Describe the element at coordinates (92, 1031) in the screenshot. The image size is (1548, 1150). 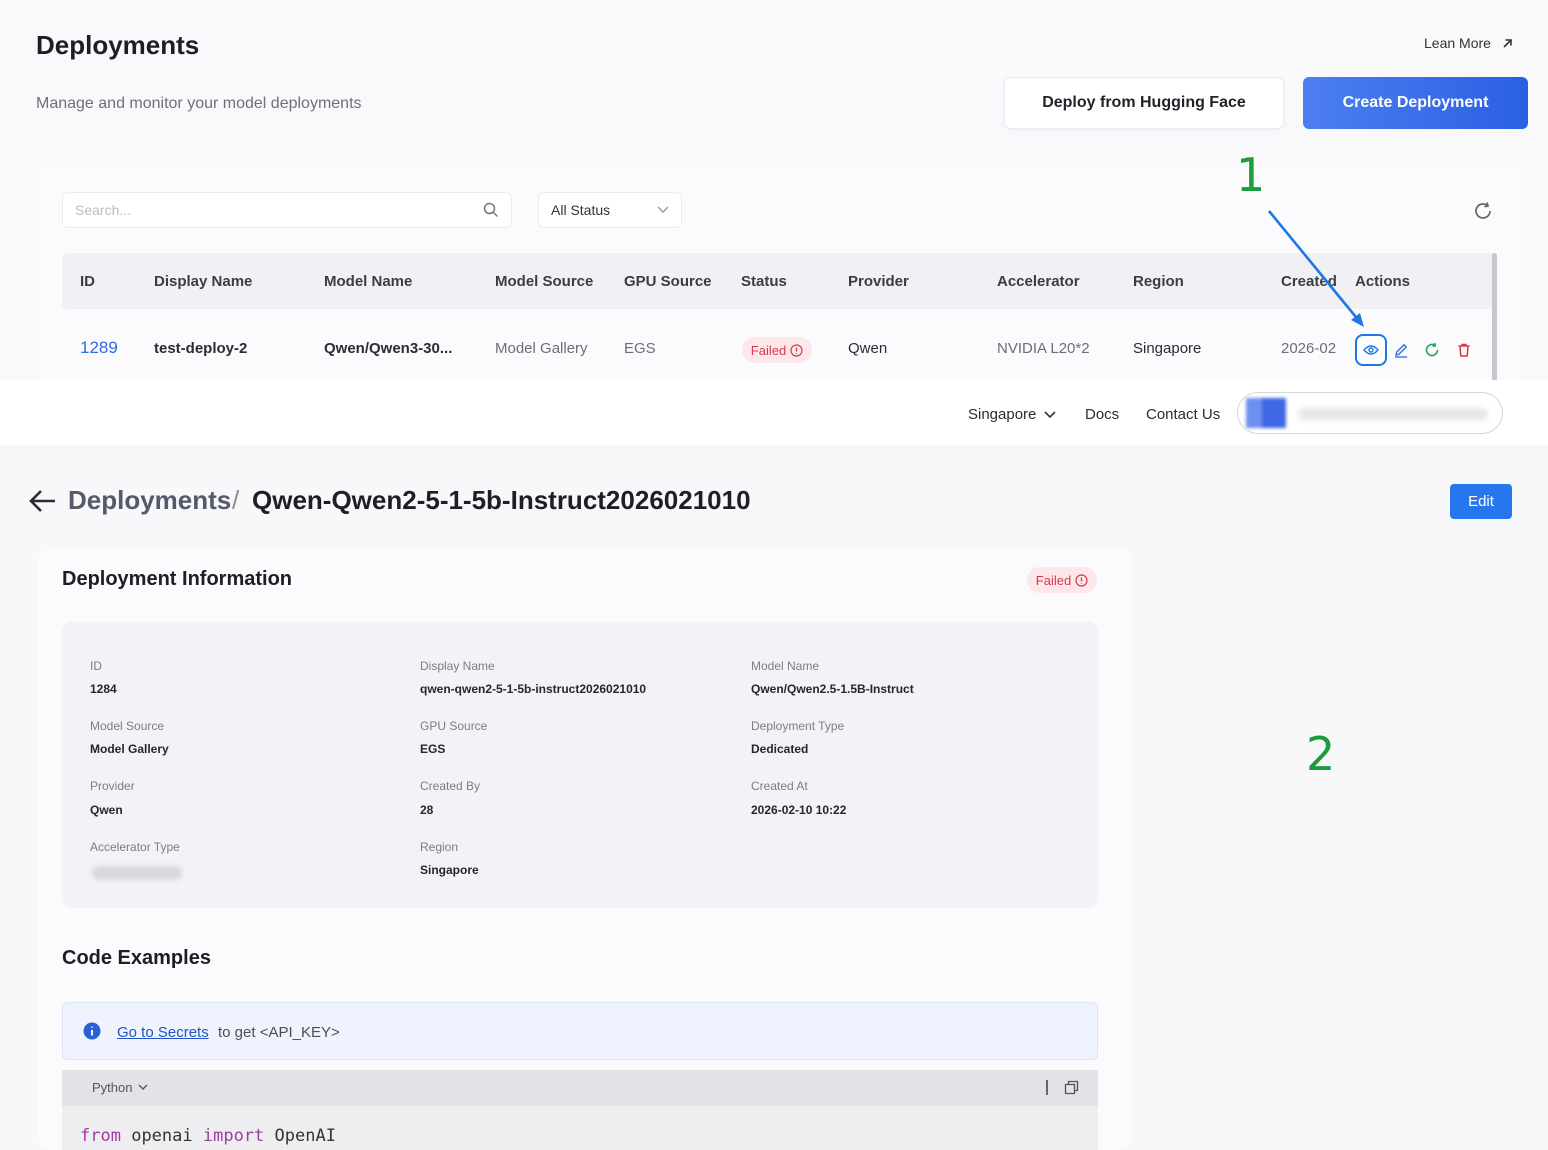
I see `info-icon` at that location.